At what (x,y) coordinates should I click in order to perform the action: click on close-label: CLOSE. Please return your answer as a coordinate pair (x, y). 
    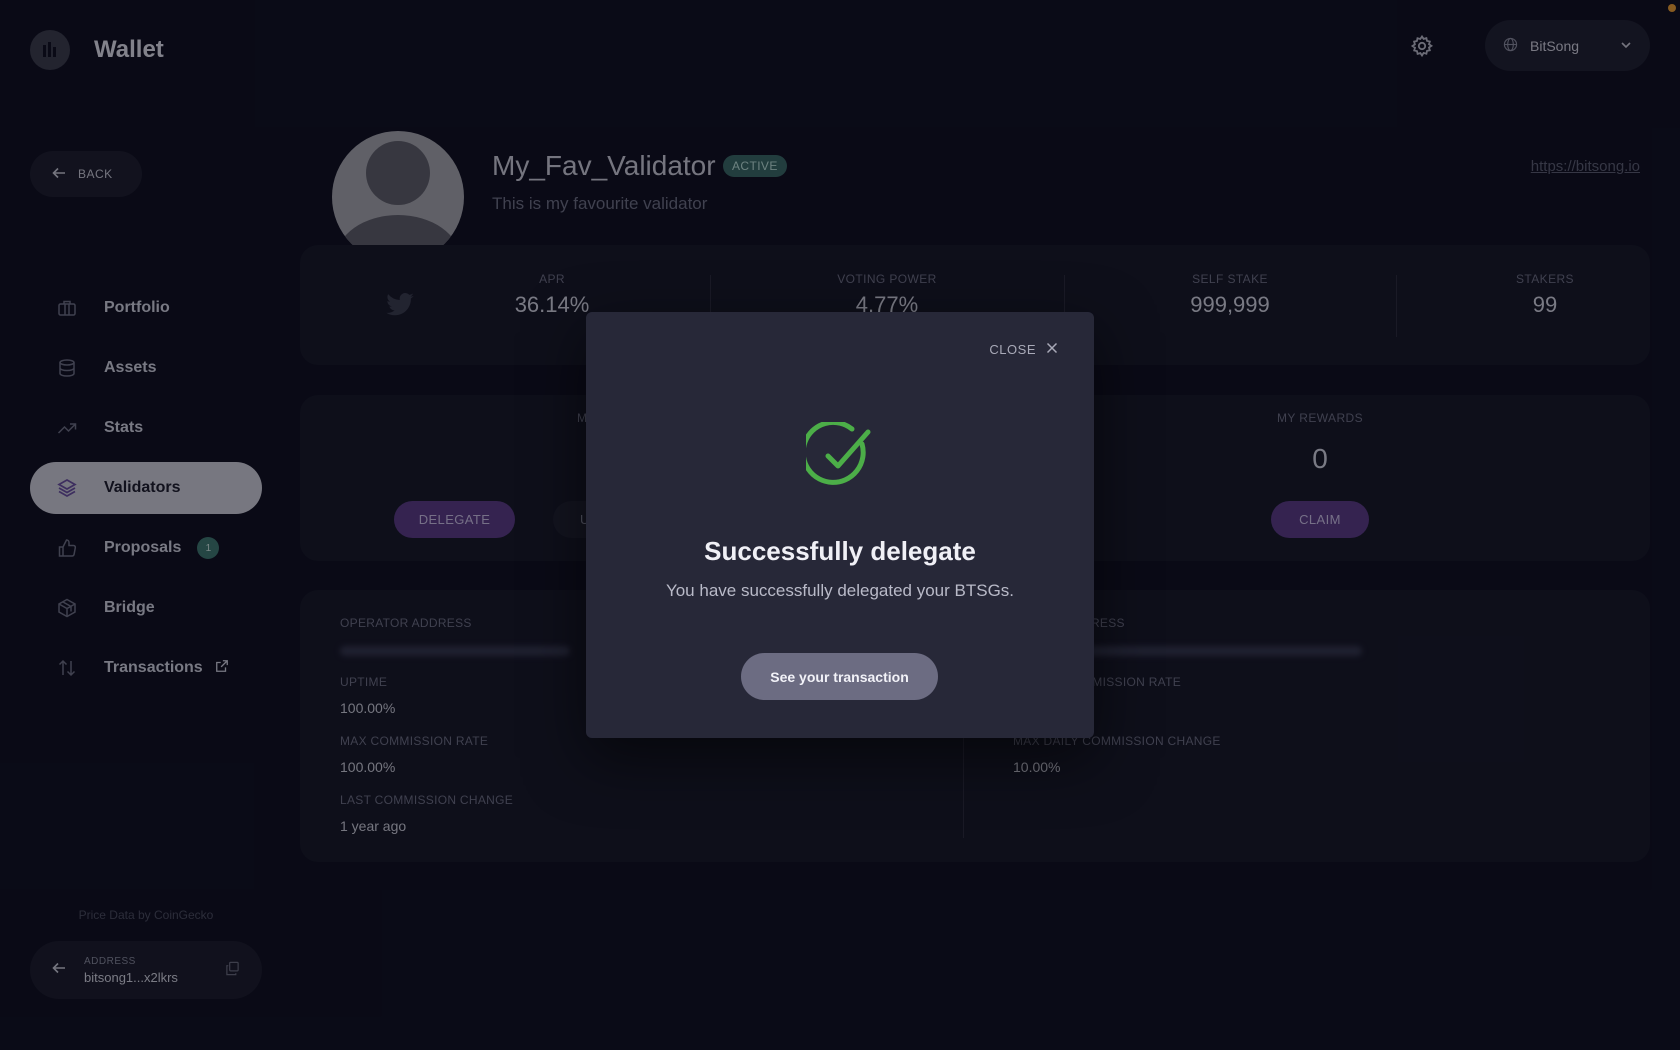
    Looking at the image, I should click on (1012, 349).